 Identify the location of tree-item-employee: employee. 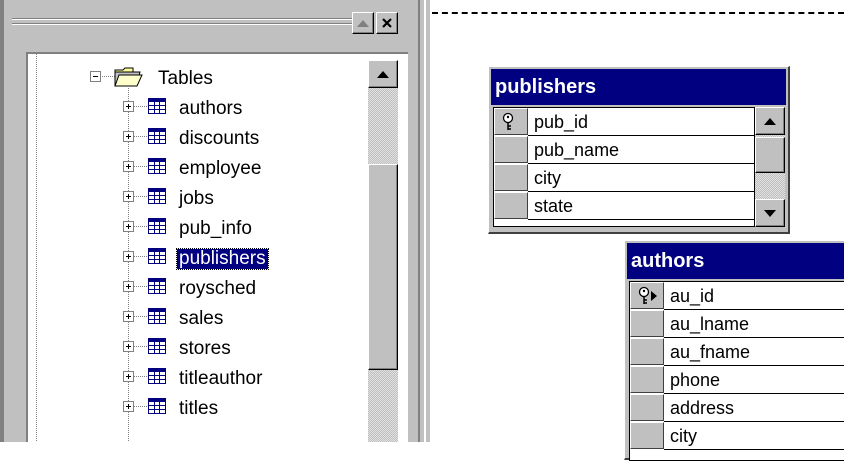
(198, 169).